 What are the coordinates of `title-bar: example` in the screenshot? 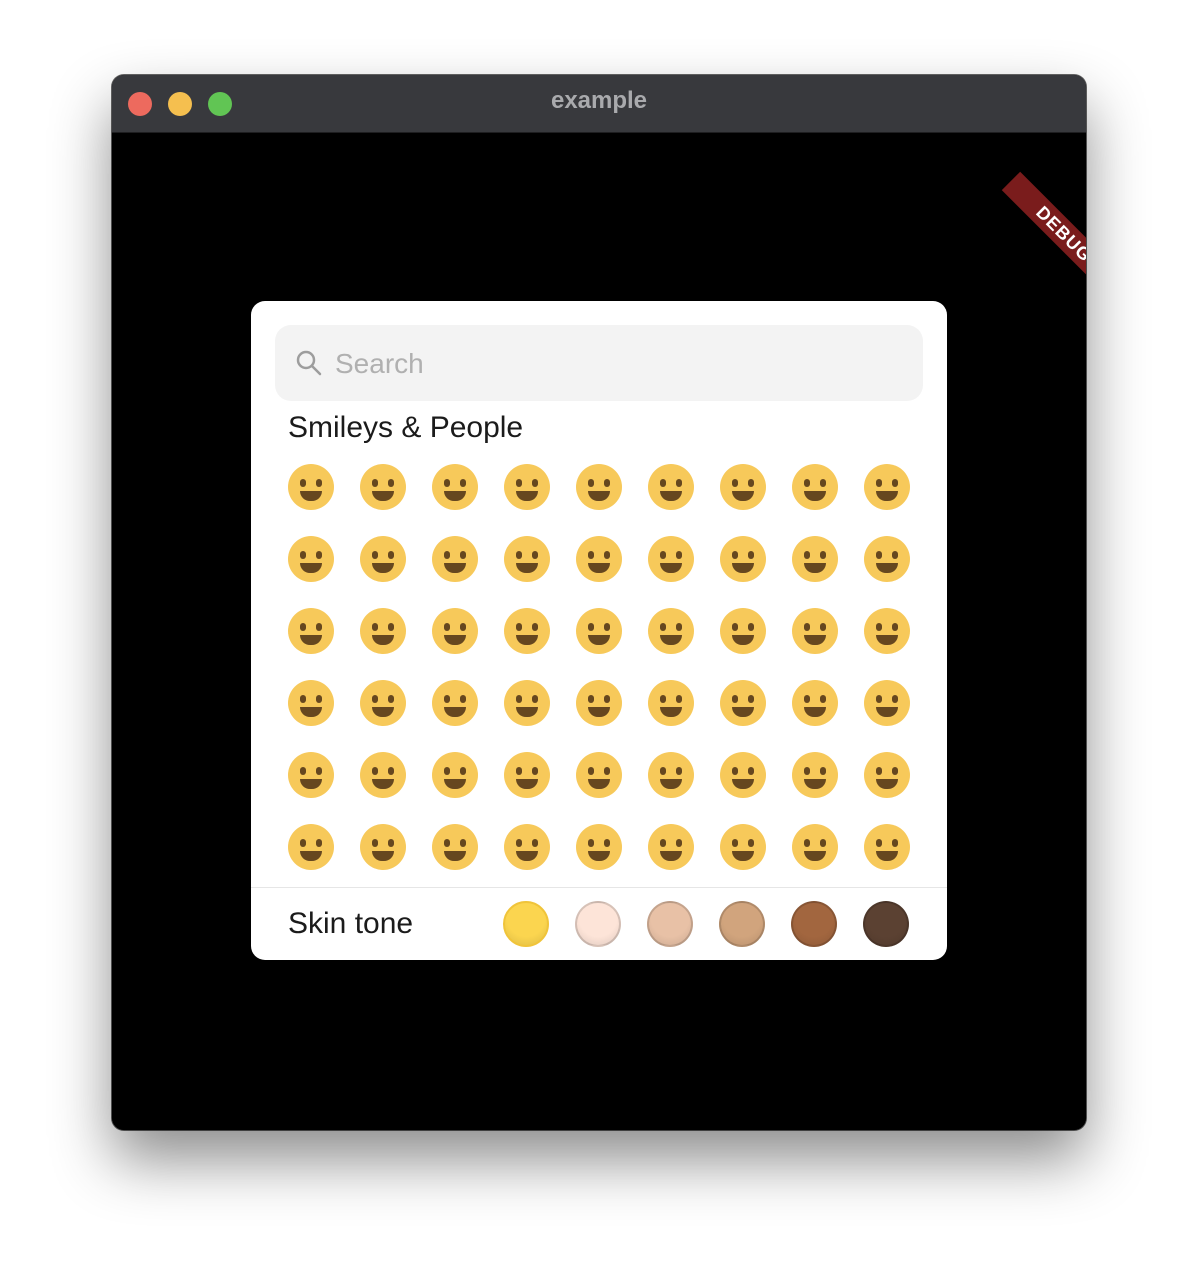 It's located at (599, 104).